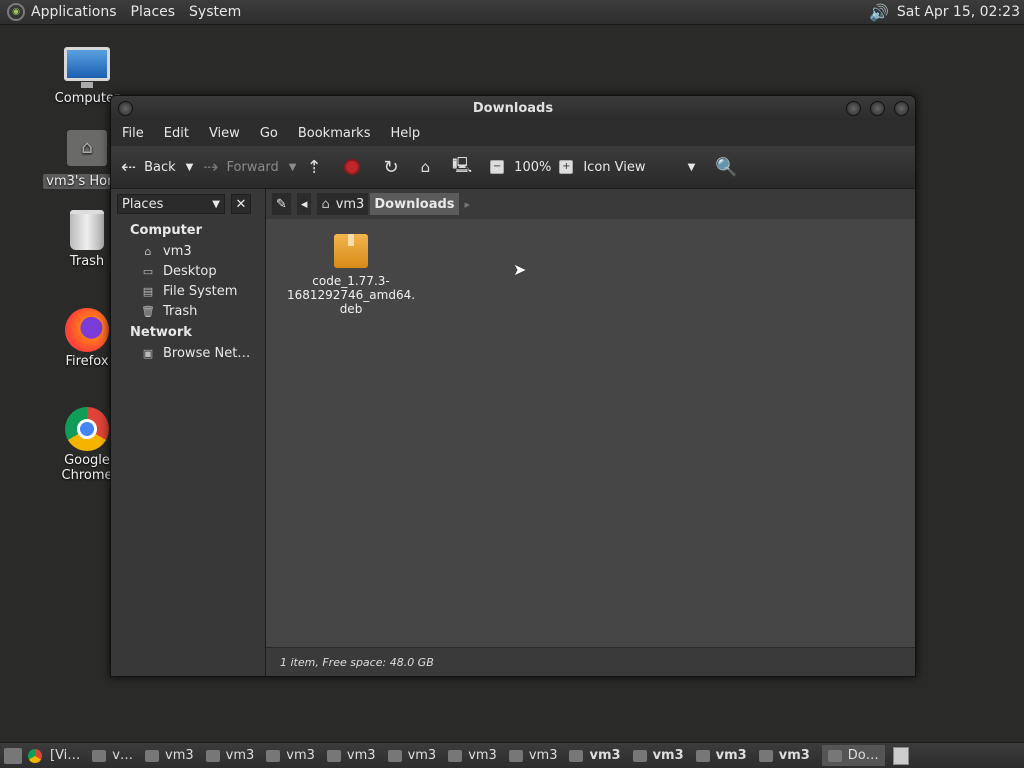 The width and height of the screenshot is (1024, 768). What do you see at coordinates (148, 291) in the screenshot?
I see `drive-icon: ▤` at bounding box center [148, 291].